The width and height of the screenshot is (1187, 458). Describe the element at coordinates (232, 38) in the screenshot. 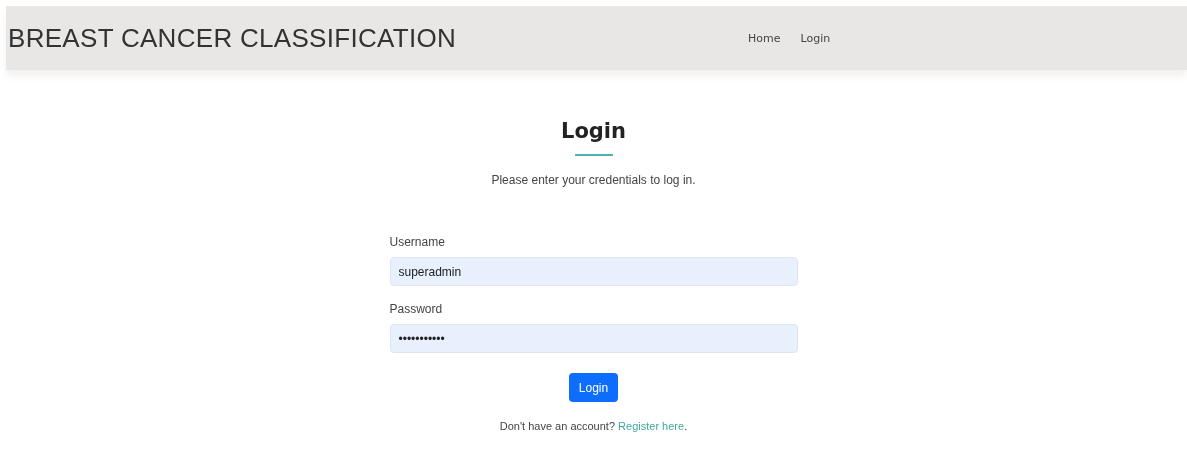

I see `site-title: BREAST CANCER CLASSIFICATION` at that location.